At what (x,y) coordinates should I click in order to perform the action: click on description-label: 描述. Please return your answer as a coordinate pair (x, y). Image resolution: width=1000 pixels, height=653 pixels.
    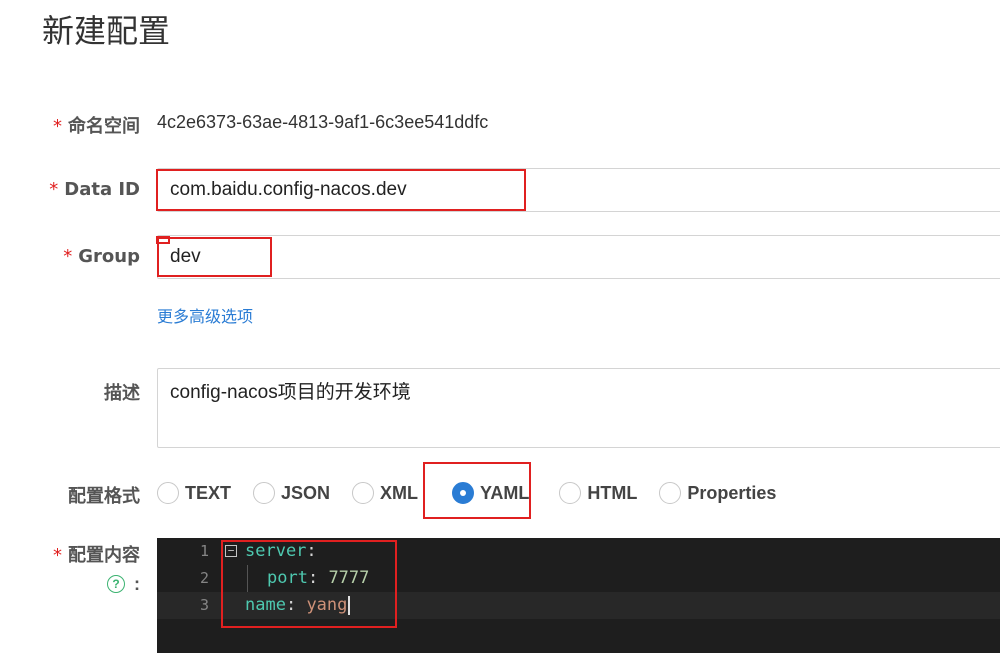
    Looking at the image, I should click on (122, 393).